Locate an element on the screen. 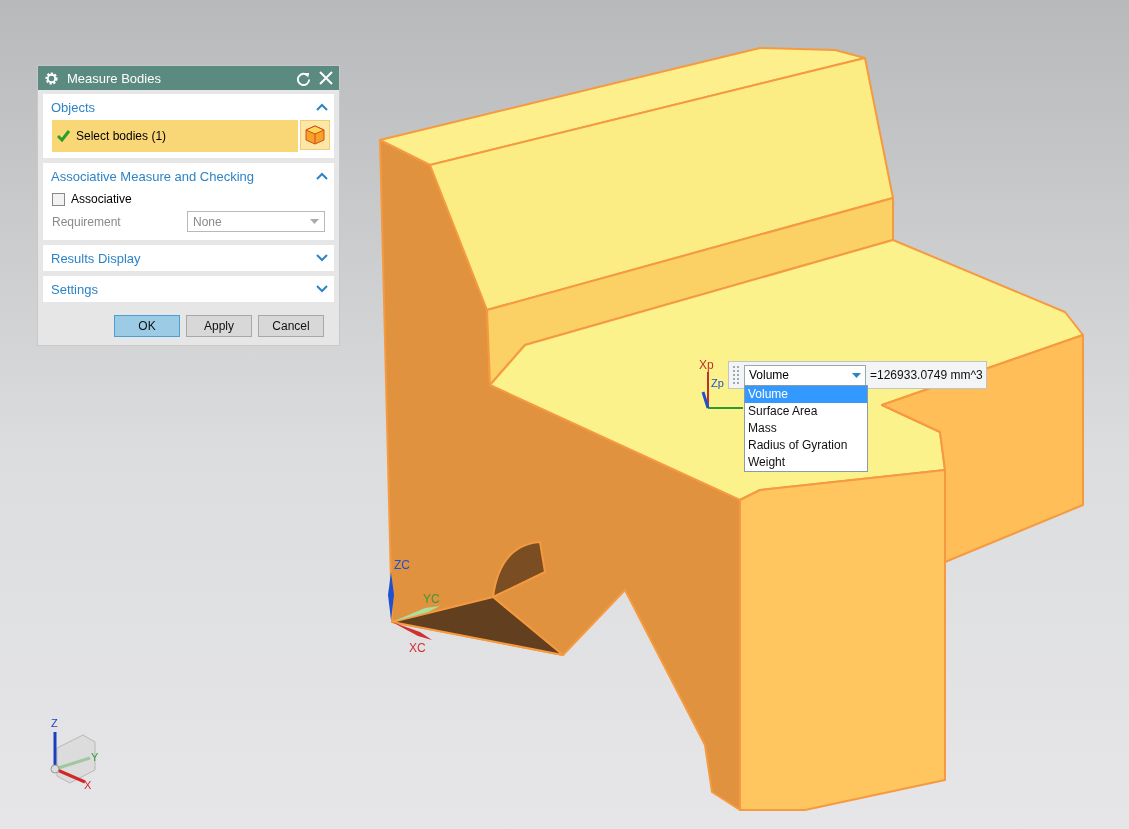 This screenshot has height=829, width=1129. axis-label: YC is located at coordinates (431, 599).